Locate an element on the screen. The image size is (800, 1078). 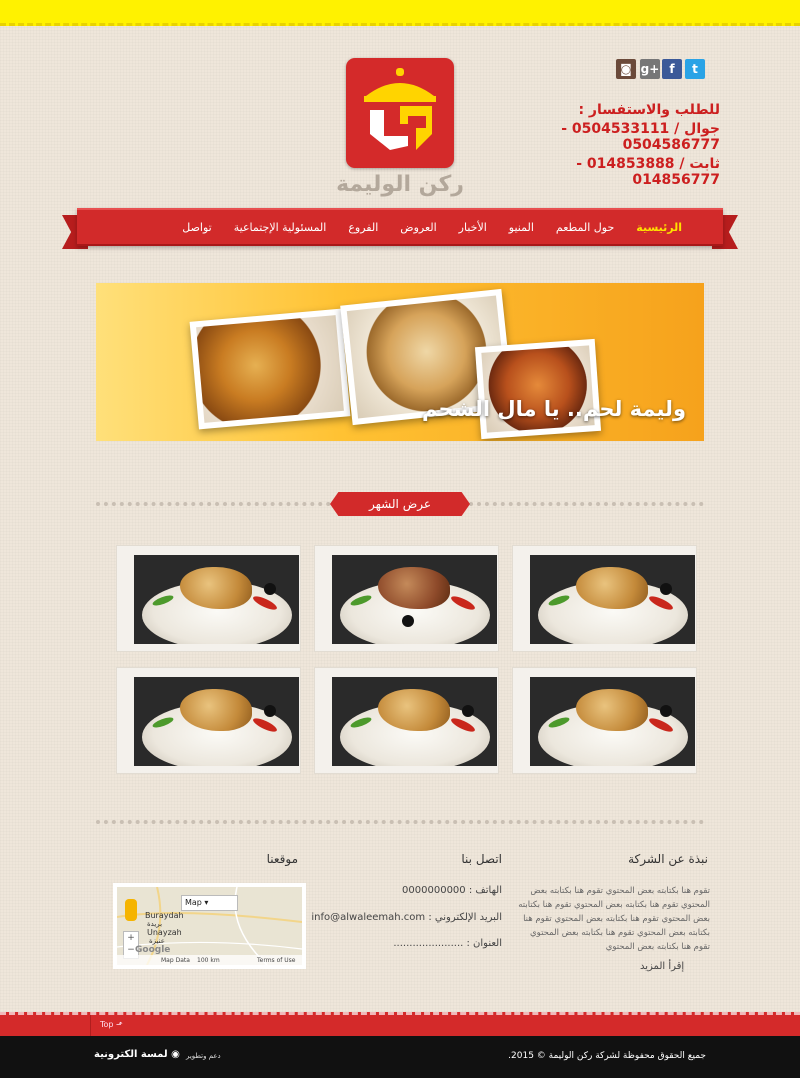
landline-numbers: ثابت / 014853888 - 014856777 is located at coordinates (648, 172).